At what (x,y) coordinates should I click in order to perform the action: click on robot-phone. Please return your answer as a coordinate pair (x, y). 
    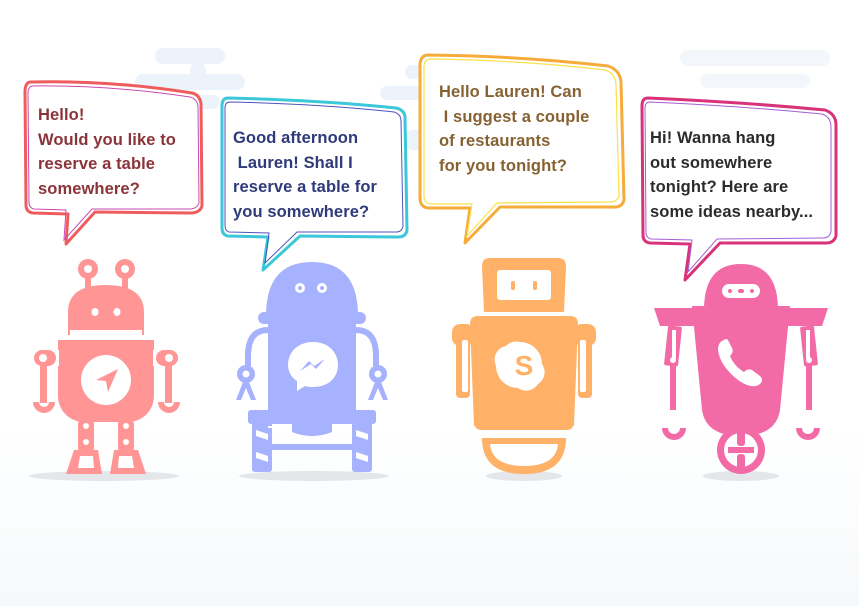
    Looking at the image, I should click on (741, 372).